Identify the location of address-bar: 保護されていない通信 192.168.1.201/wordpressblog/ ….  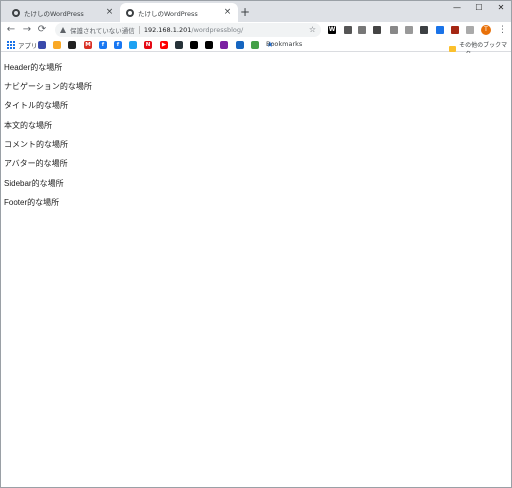
(188, 30).